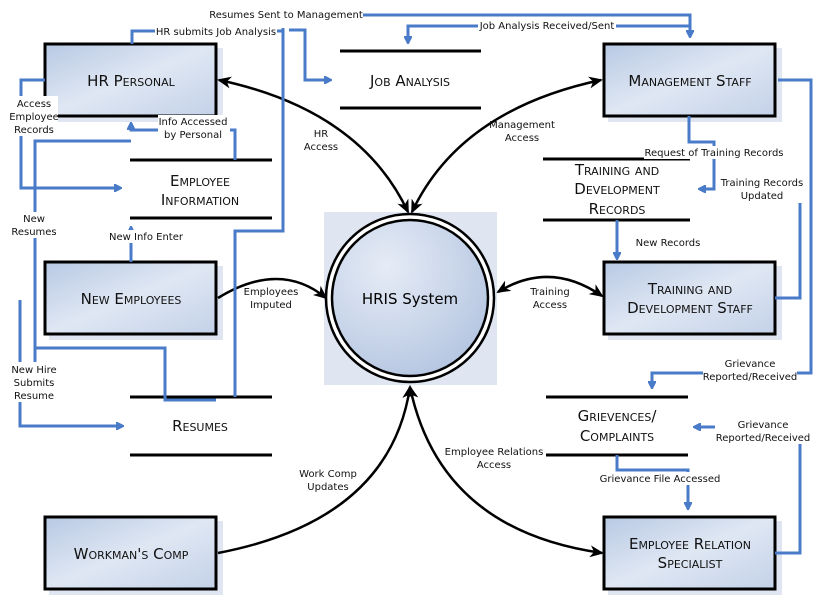 The image size is (832, 601). Describe the element at coordinates (763, 425) in the screenshot. I see `label-grievance-right-1: Grievance` at that location.